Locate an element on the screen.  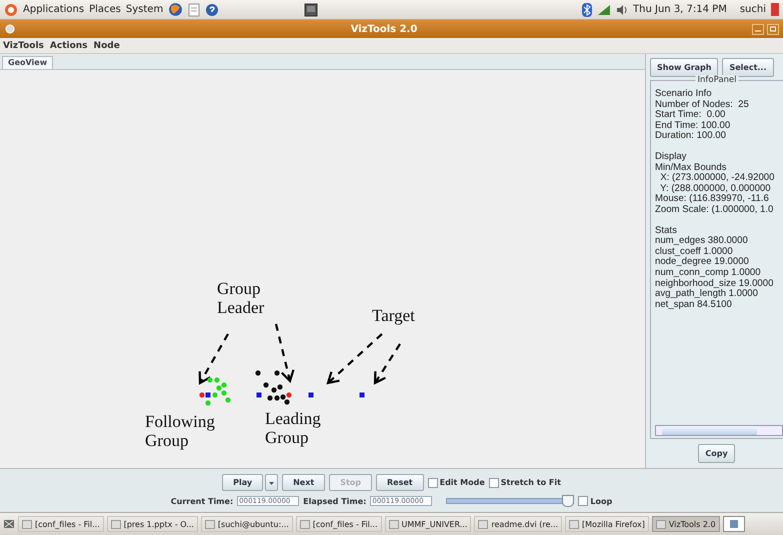
info-line: net_span 84.5100 is located at coordinates (694, 305).